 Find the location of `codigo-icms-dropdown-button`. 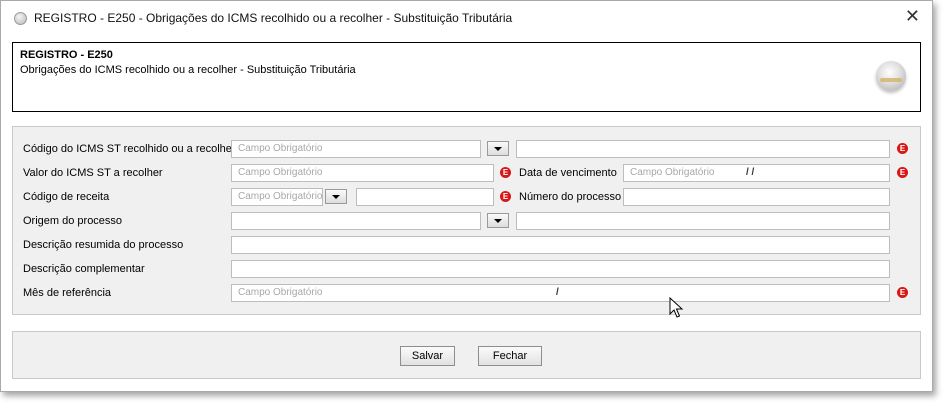

codigo-icms-dropdown-button is located at coordinates (498, 148).